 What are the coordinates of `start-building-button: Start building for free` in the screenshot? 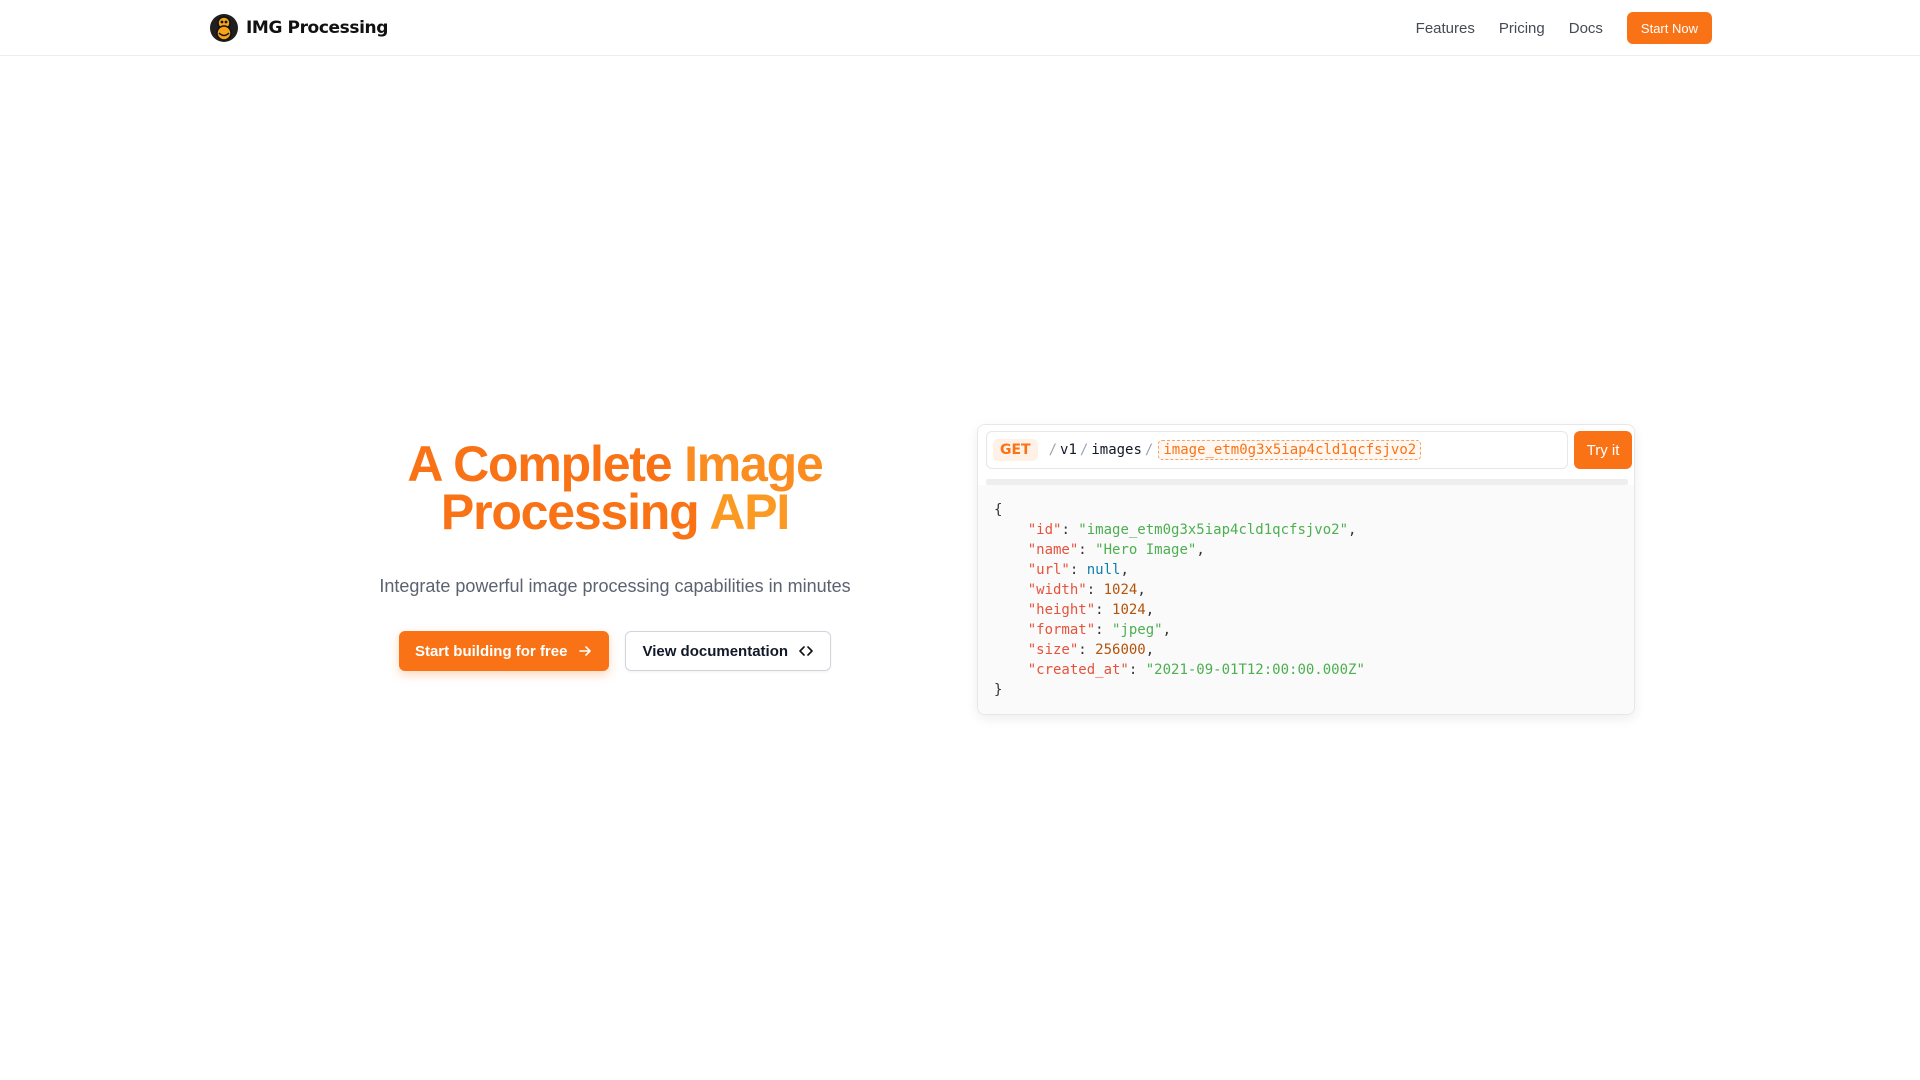 It's located at (504, 651).